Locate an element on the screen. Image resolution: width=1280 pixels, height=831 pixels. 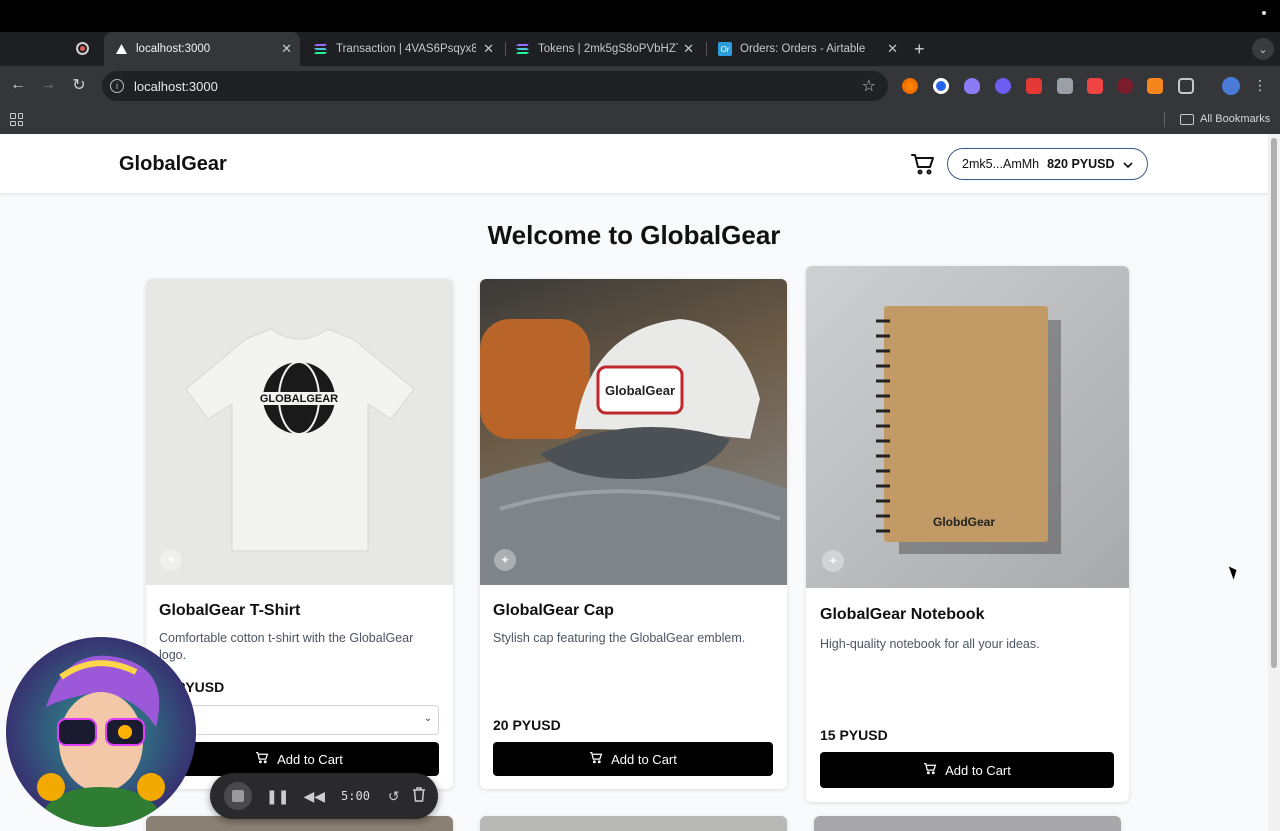
forward-arrow-icon: → is located at coordinates (48, 85).